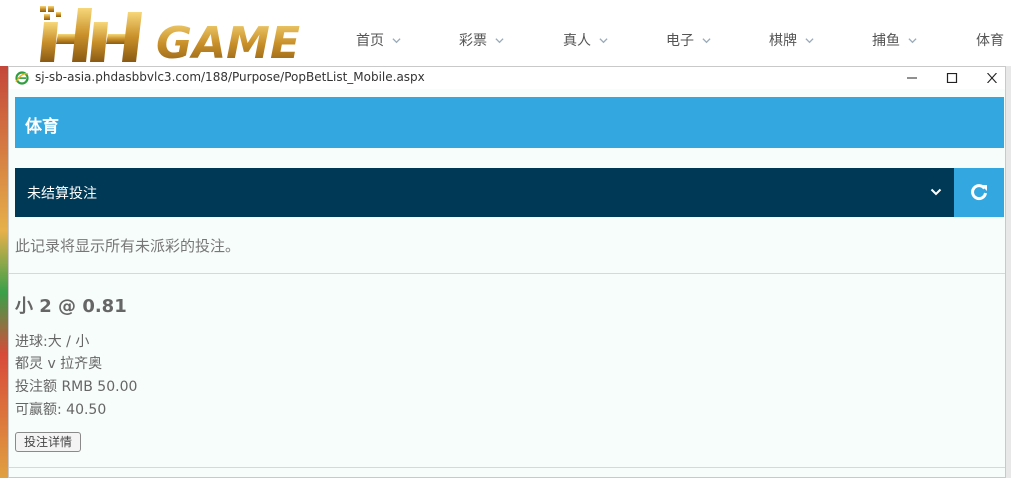  Describe the element at coordinates (473, 41) in the screenshot. I see `nav-label: 彩票` at that location.